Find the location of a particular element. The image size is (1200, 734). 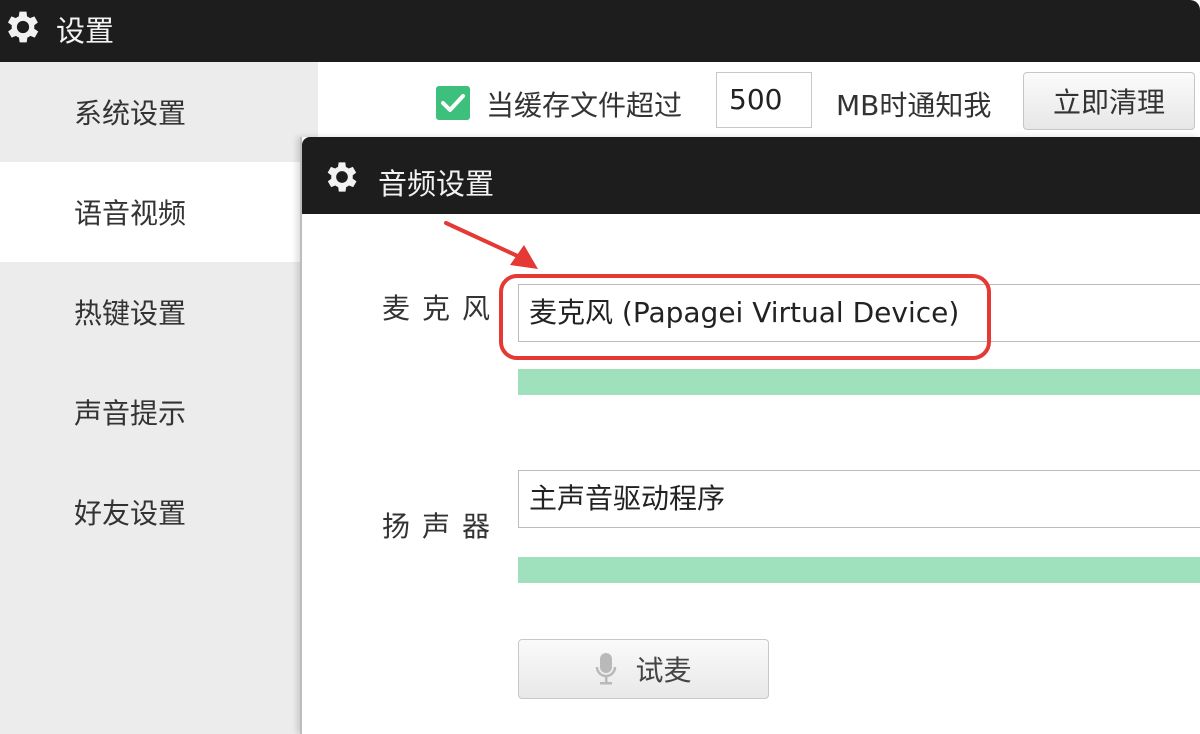

sidebar-item-hotkeys: 热键设置 is located at coordinates (159, 312).